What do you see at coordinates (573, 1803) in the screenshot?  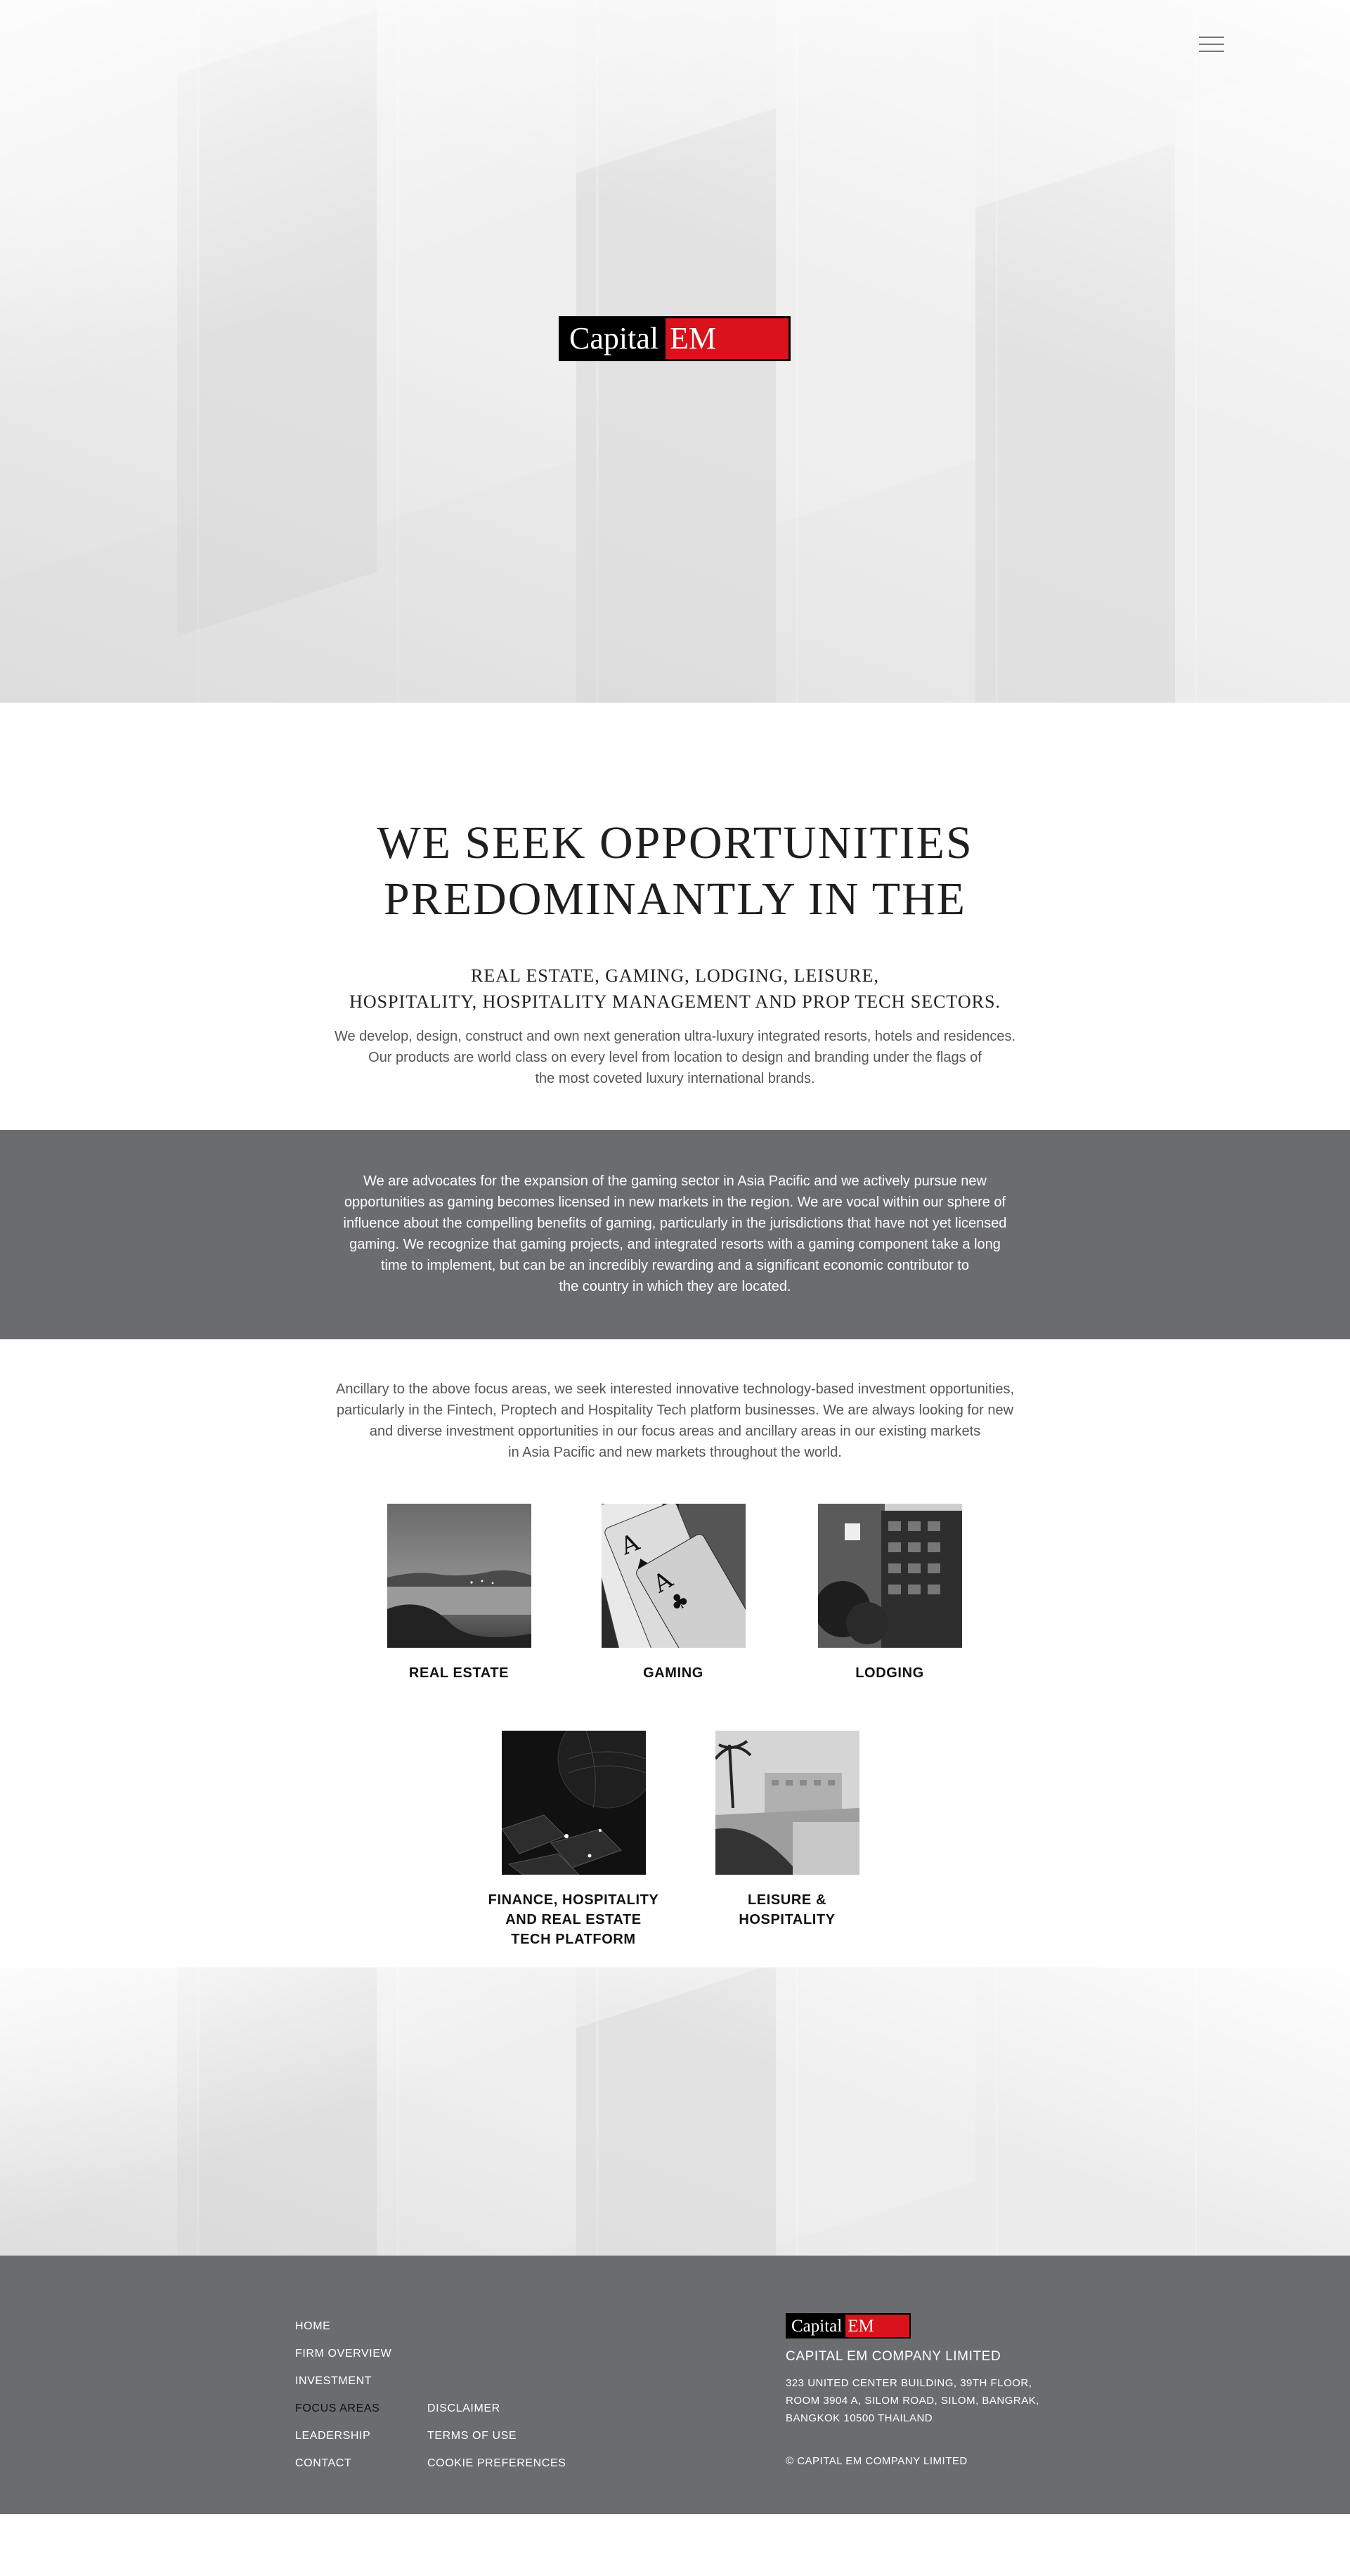 I see `finance-tech-image` at bounding box center [573, 1803].